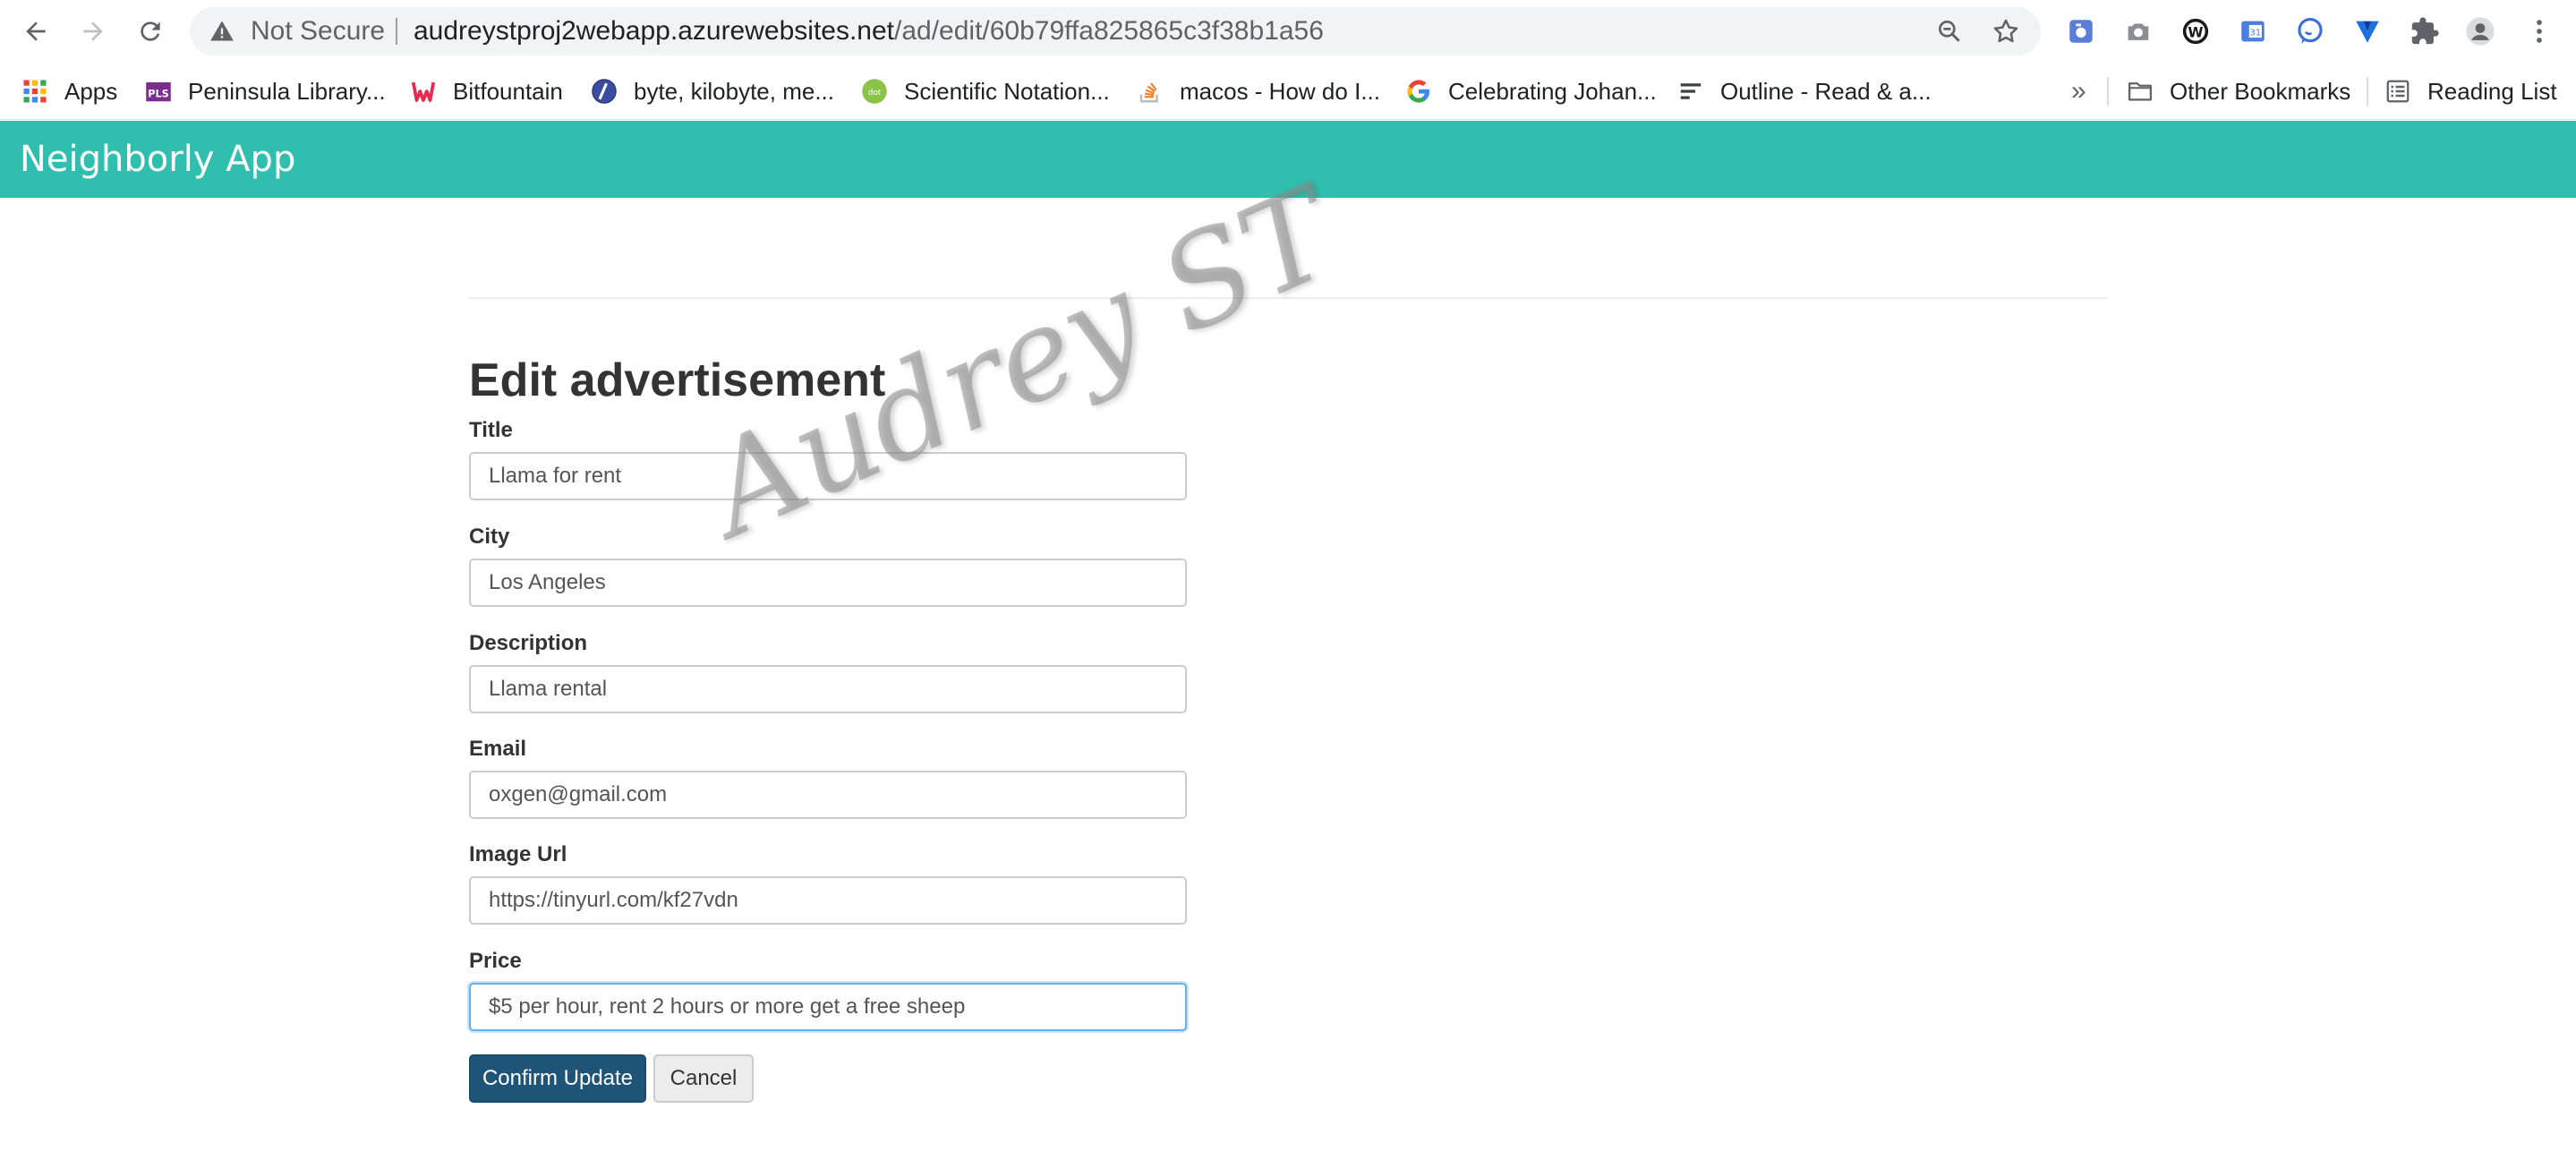 Image resolution: width=2576 pixels, height=1160 pixels. I want to click on bookmark-apps: Apps, so click(69, 91).